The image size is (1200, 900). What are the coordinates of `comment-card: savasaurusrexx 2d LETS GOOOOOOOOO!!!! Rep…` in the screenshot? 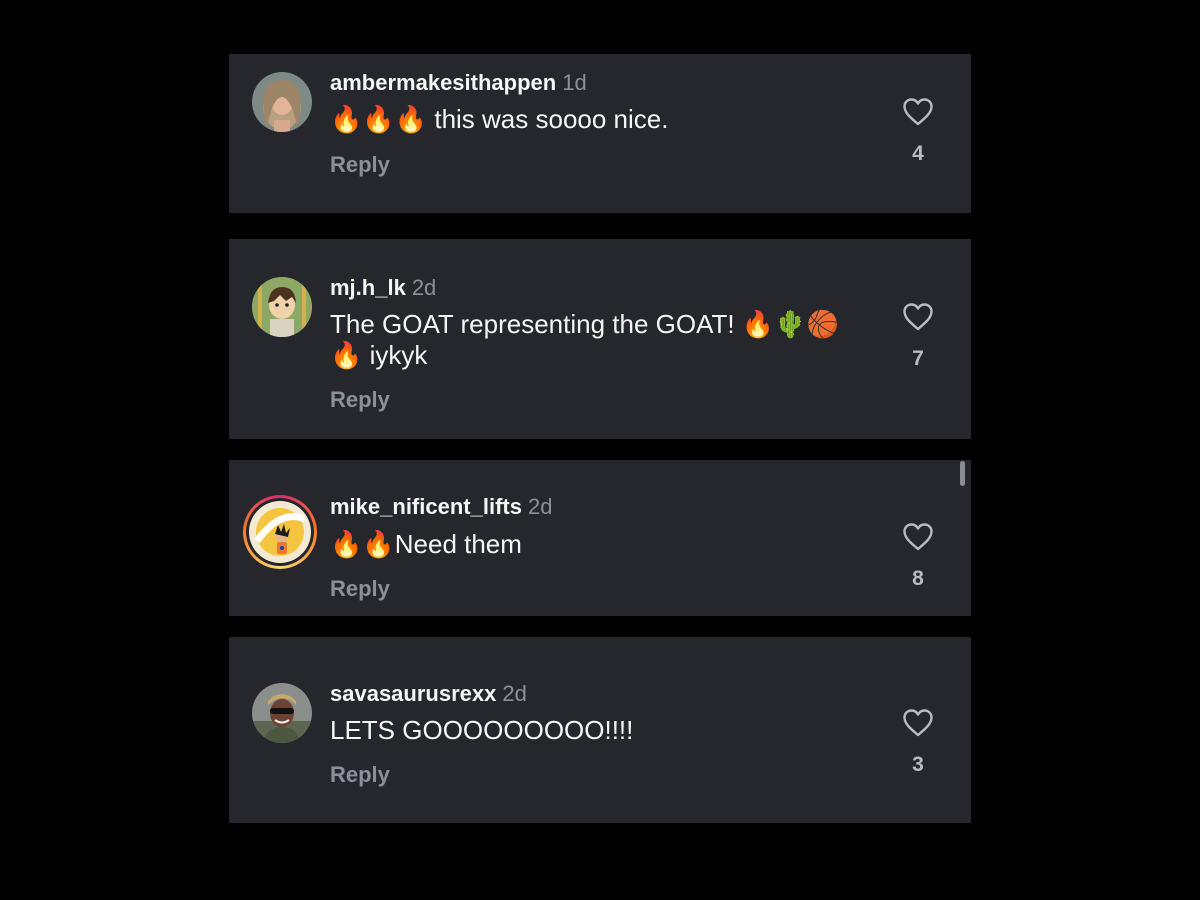 It's located at (600, 730).